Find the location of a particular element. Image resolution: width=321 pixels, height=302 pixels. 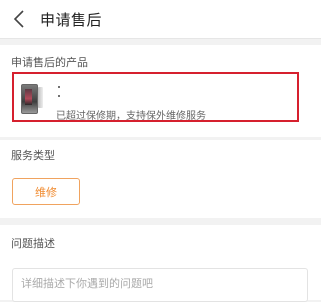

back-button is located at coordinates (19, 19).